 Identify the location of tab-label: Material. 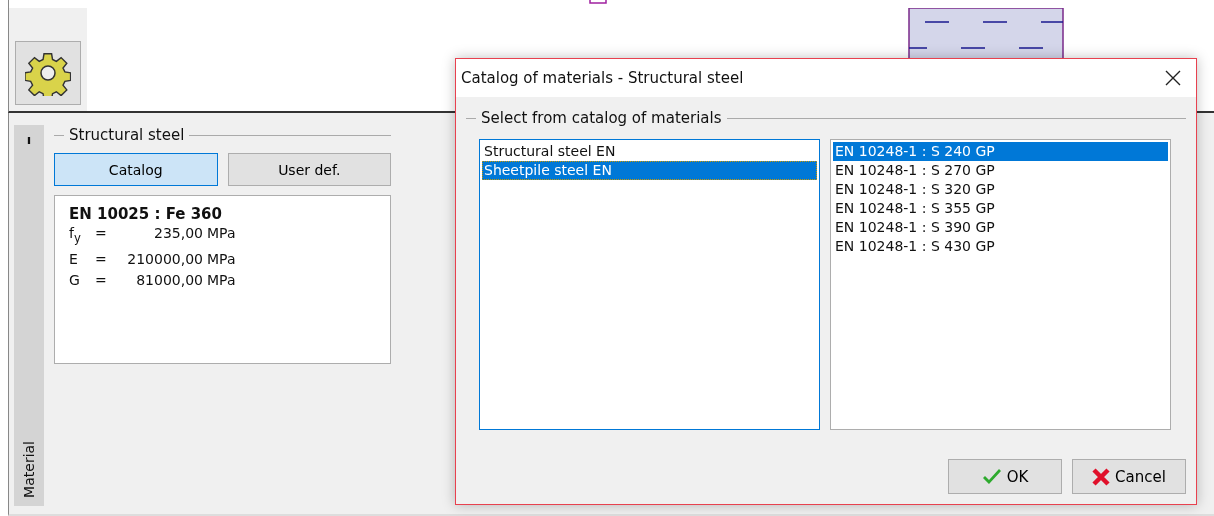
(29, 469).